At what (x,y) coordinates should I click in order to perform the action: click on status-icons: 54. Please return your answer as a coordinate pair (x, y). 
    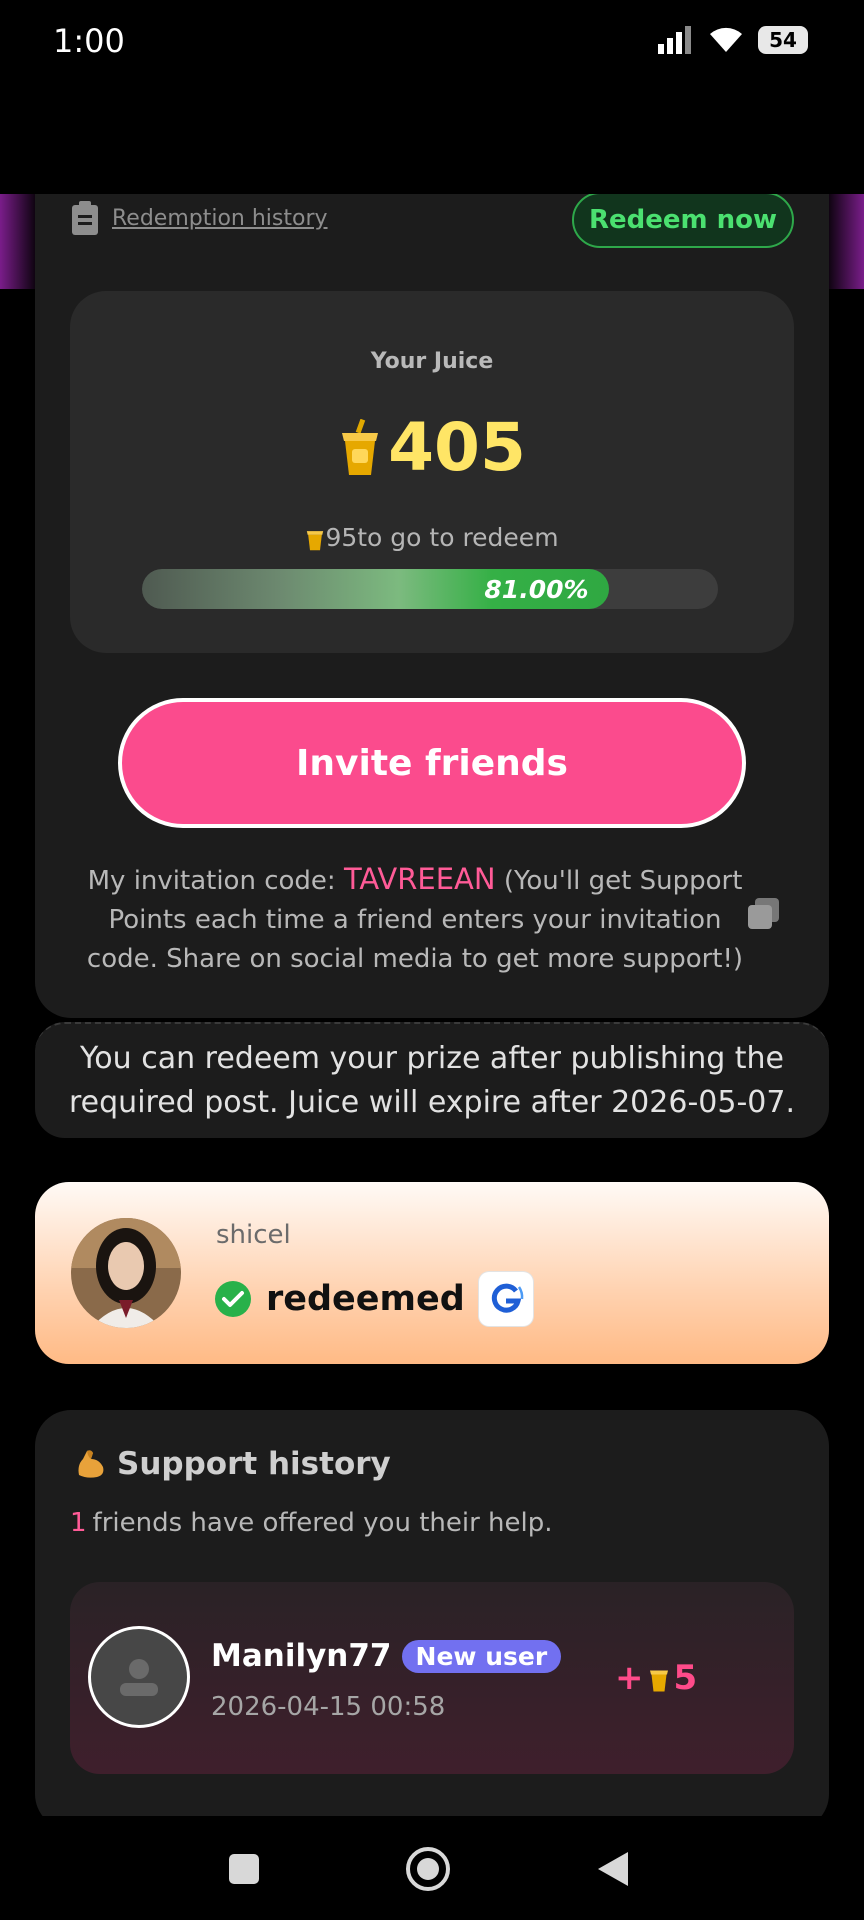
    Looking at the image, I should click on (733, 40).